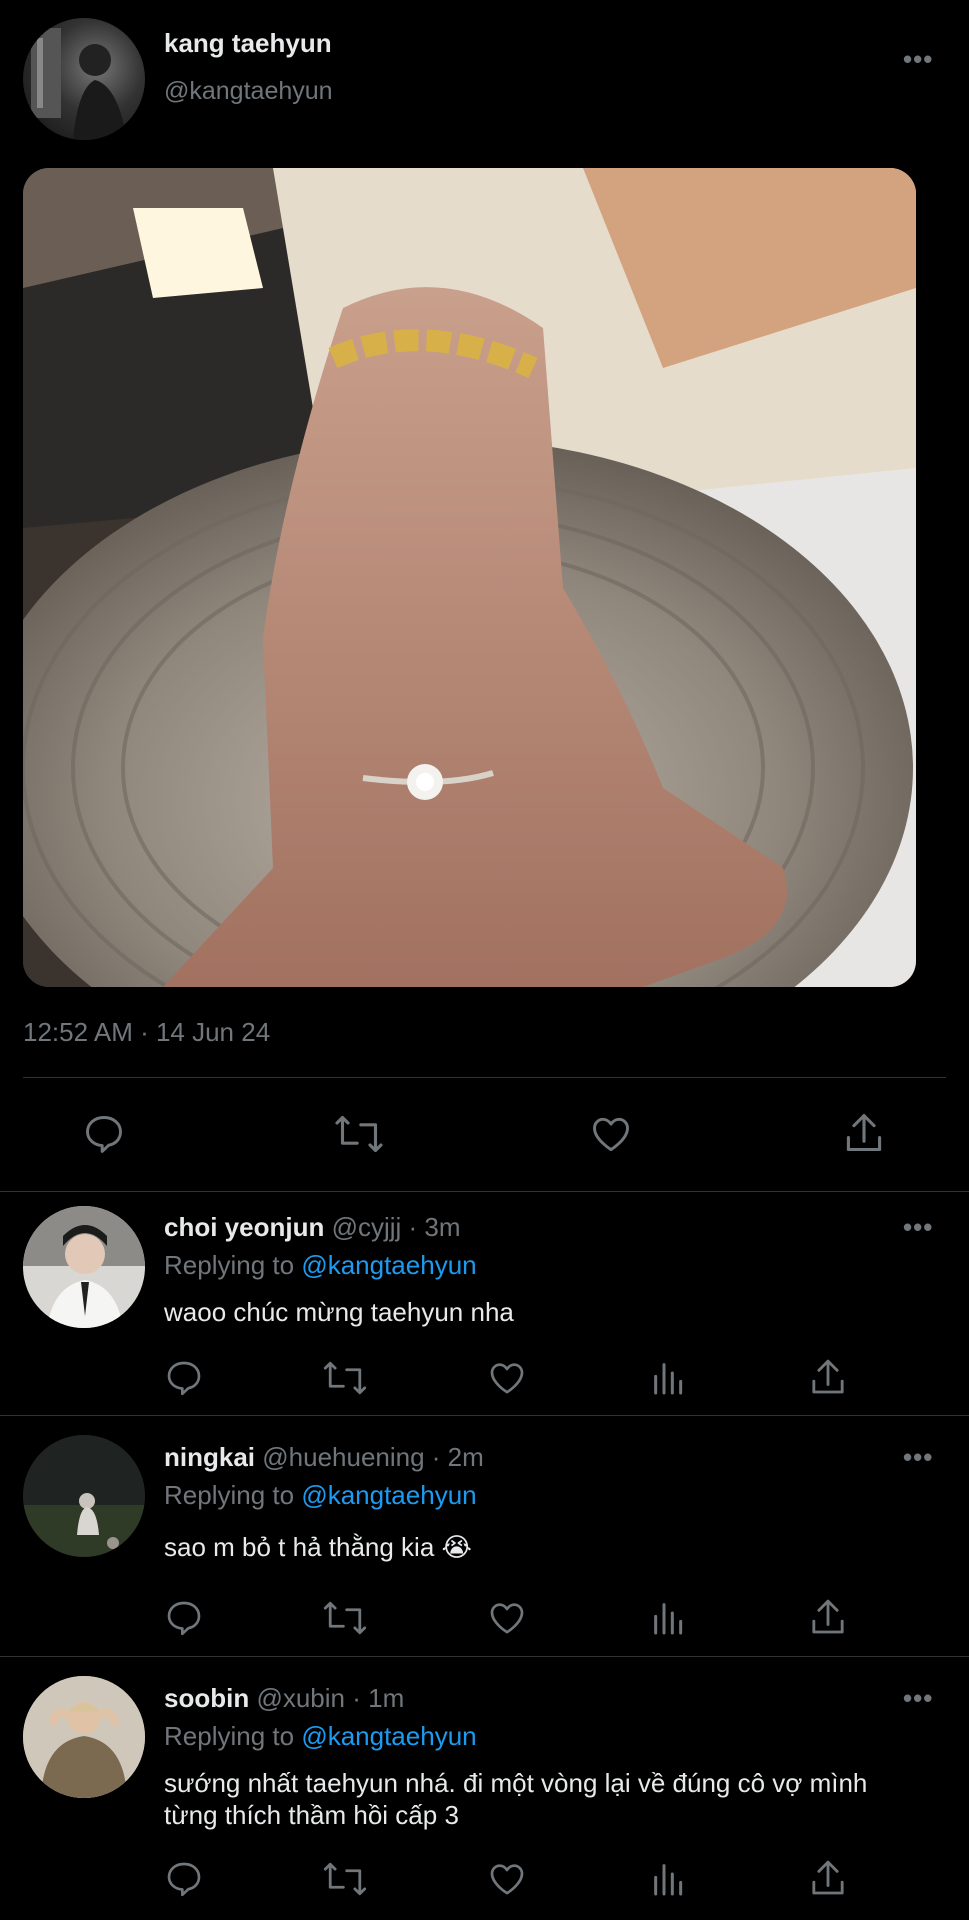 Image resolution: width=969 pixels, height=1920 pixels. What do you see at coordinates (378, 1698) in the screenshot?
I see `reply-time: · 1m` at bounding box center [378, 1698].